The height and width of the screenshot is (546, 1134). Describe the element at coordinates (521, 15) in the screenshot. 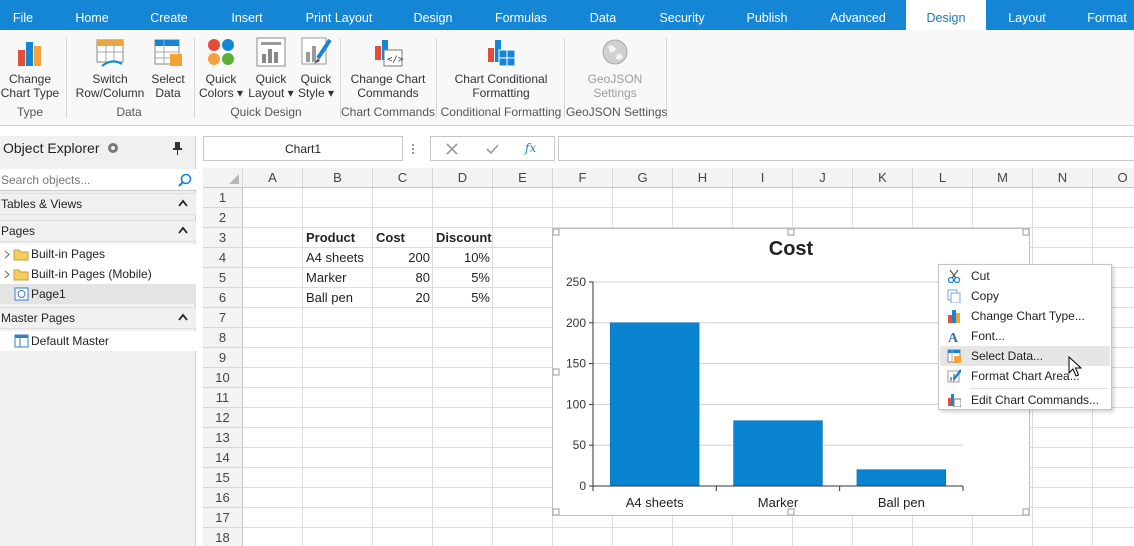

I see `tab-formulas: Formulas` at that location.